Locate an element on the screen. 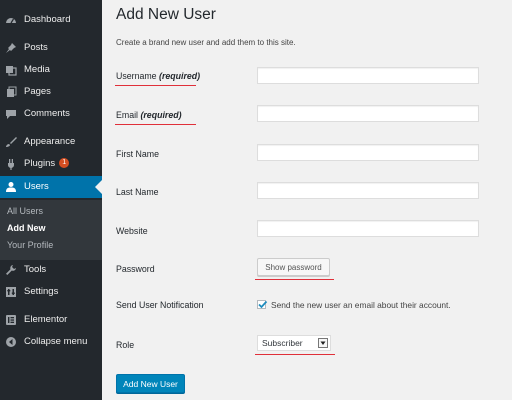 This screenshot has height=400, width=512. add-new-user-button: Add New User is located at coordinates (150, 383).